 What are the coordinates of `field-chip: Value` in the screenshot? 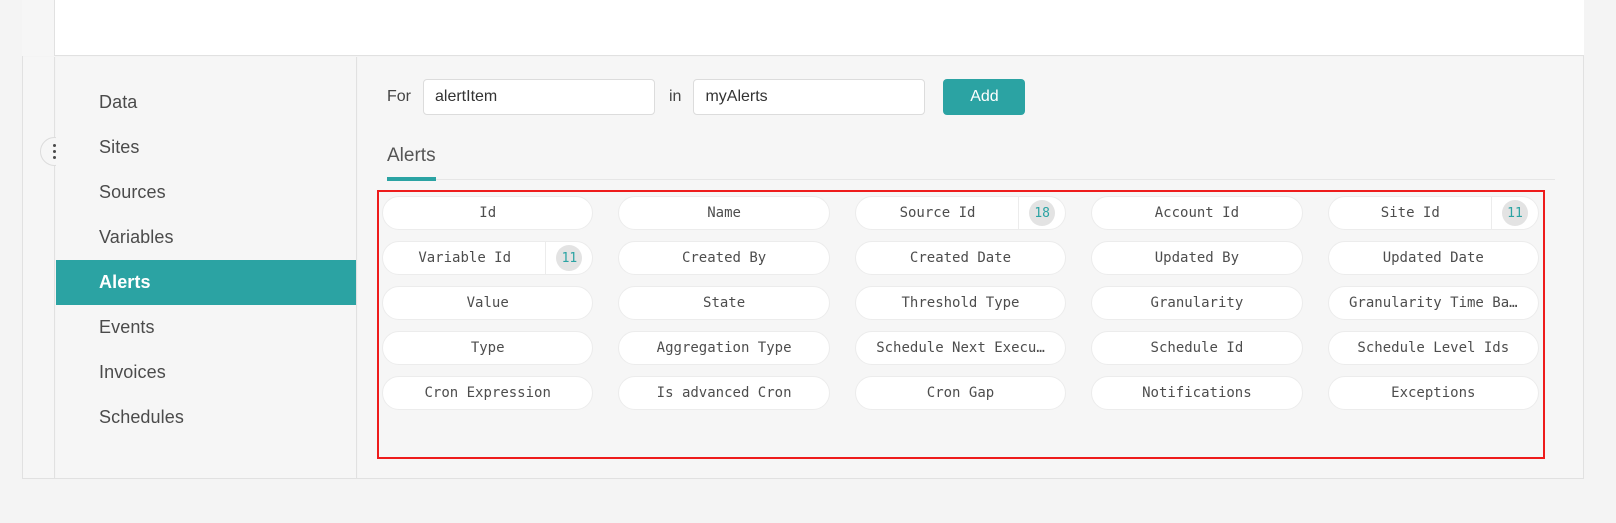 It's located at (488, 303).